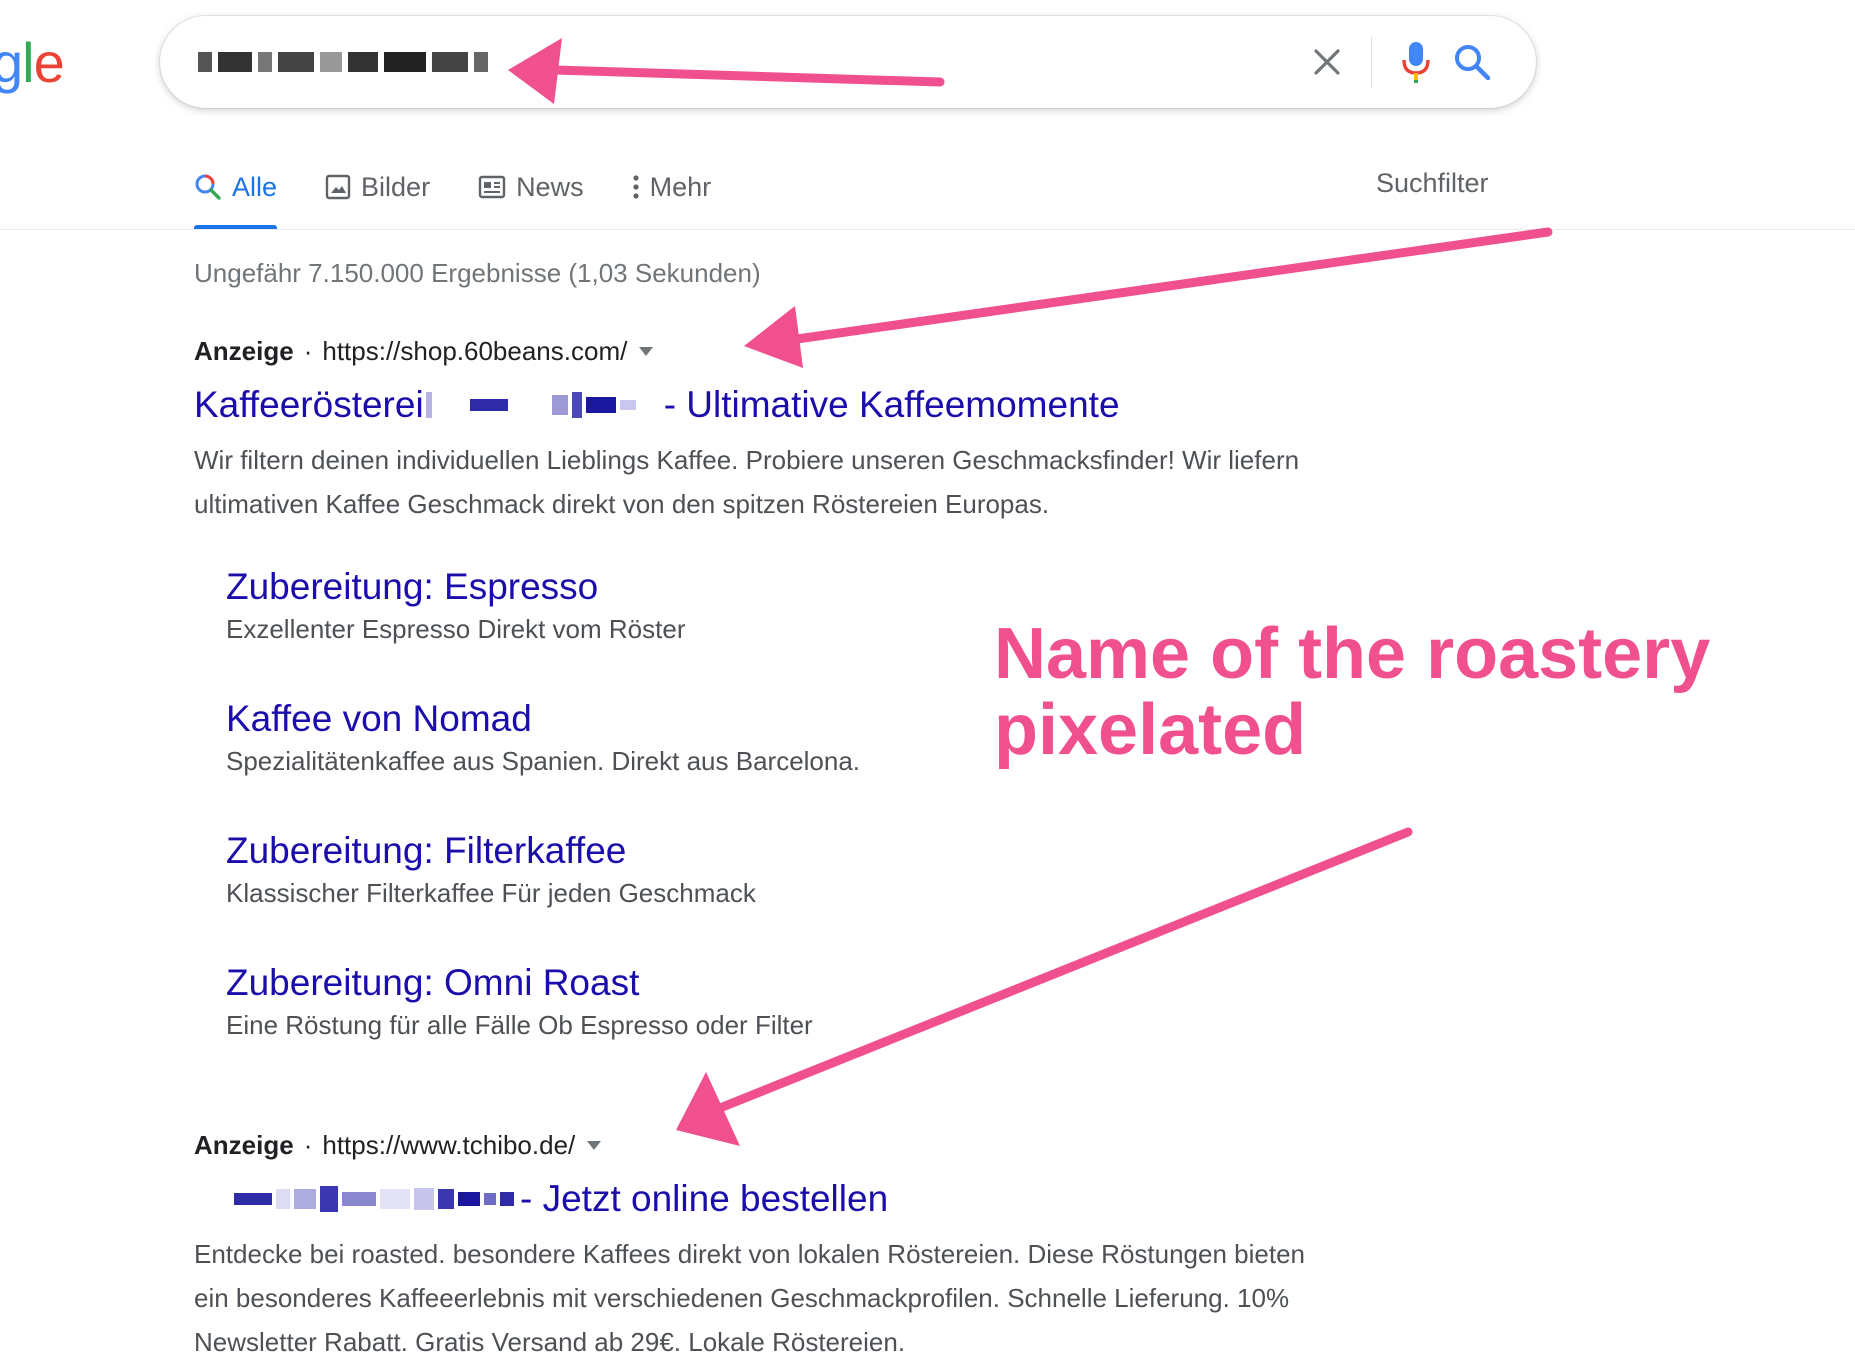  I want to click on tab-mehr: Mehr, so click(672, 187).